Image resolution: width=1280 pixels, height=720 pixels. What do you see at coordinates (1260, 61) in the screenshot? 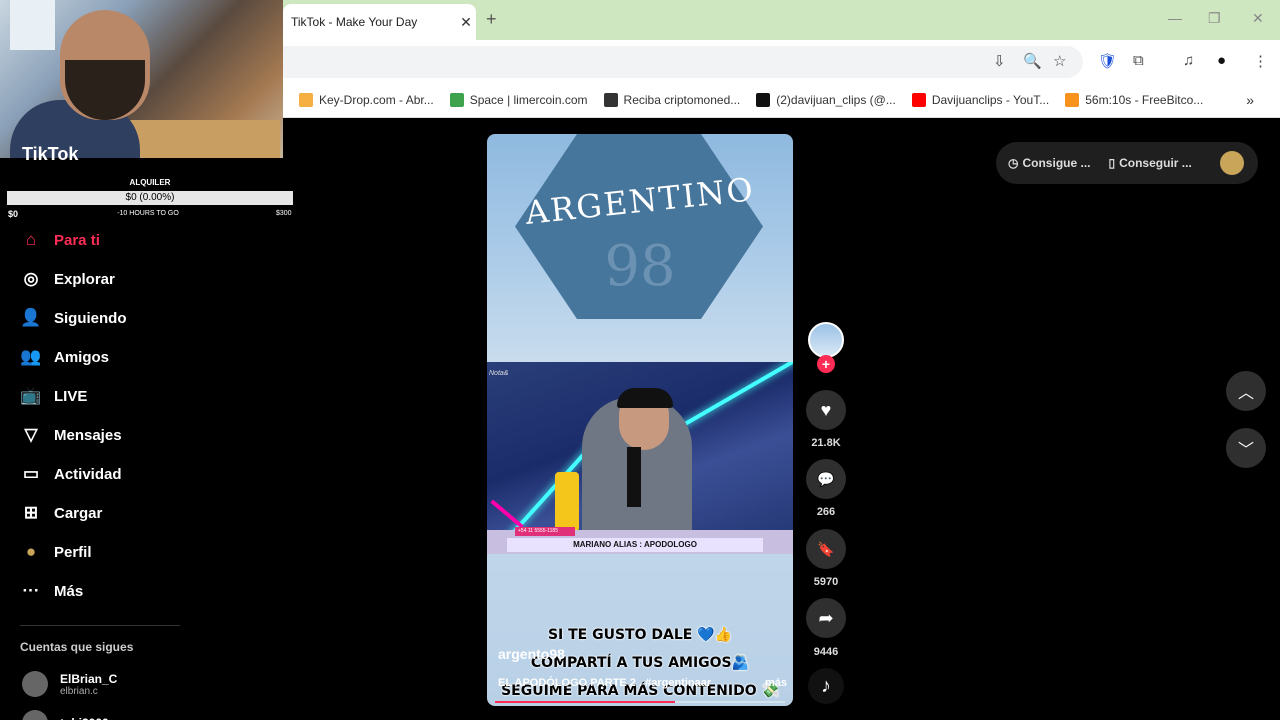
I see `menu-icon: ⋮` at bounding box center [1260, 61].